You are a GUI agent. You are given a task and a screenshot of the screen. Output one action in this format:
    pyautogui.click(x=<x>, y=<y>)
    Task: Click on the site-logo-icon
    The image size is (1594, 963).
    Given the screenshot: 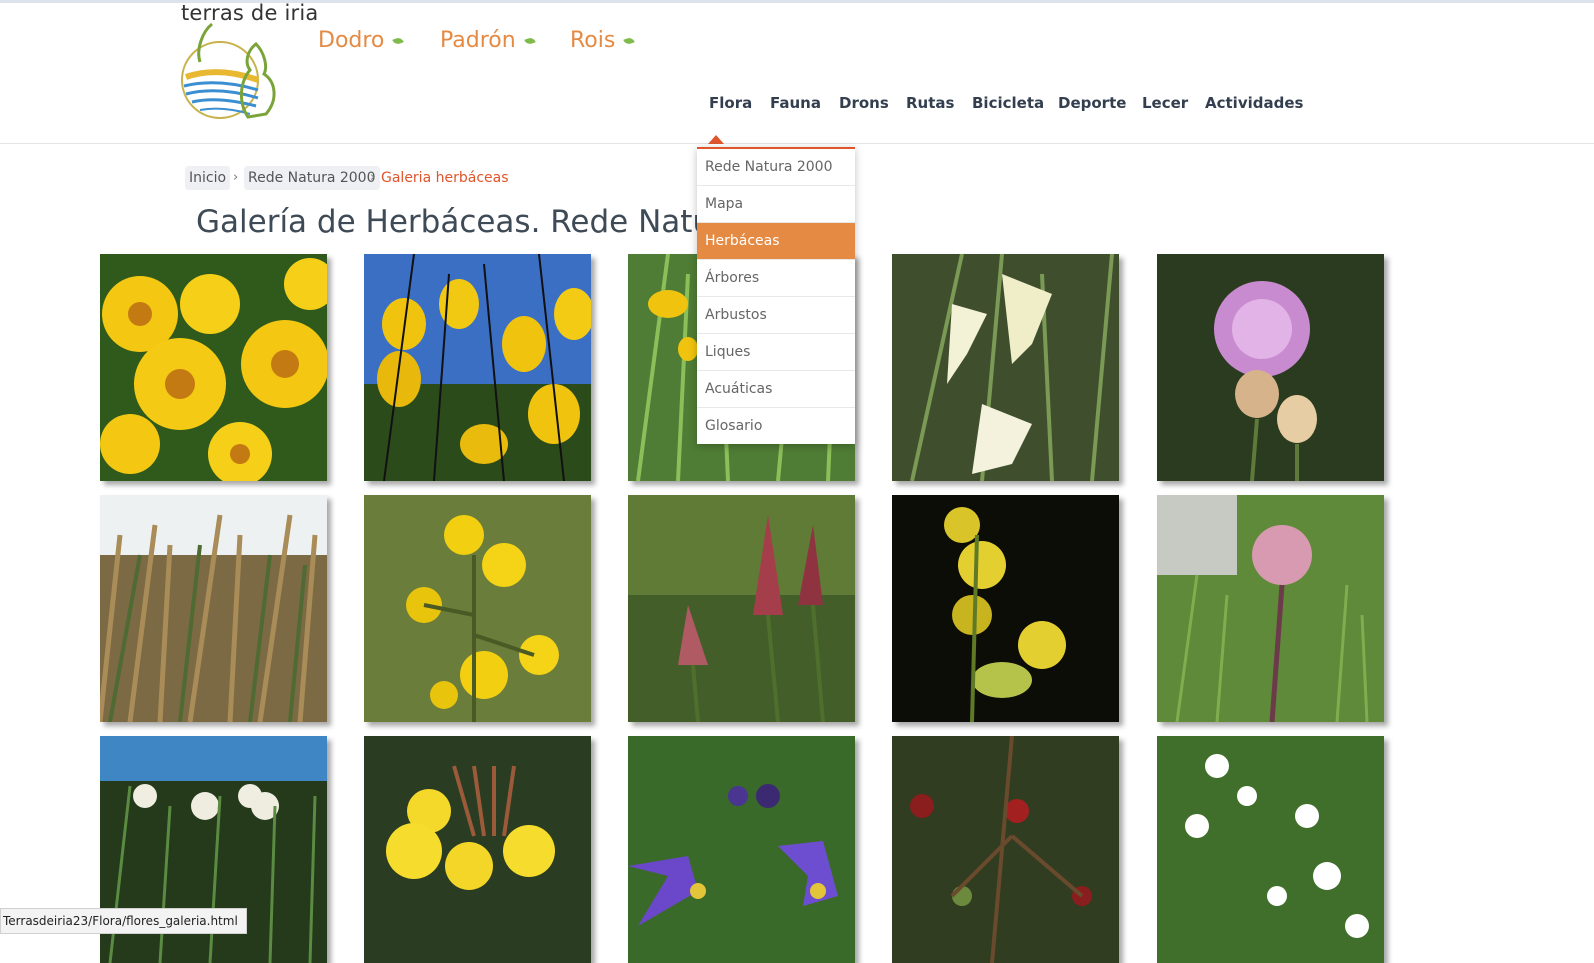 What is the action you would take?
    pyautogui.click(x=233, y=73)
    